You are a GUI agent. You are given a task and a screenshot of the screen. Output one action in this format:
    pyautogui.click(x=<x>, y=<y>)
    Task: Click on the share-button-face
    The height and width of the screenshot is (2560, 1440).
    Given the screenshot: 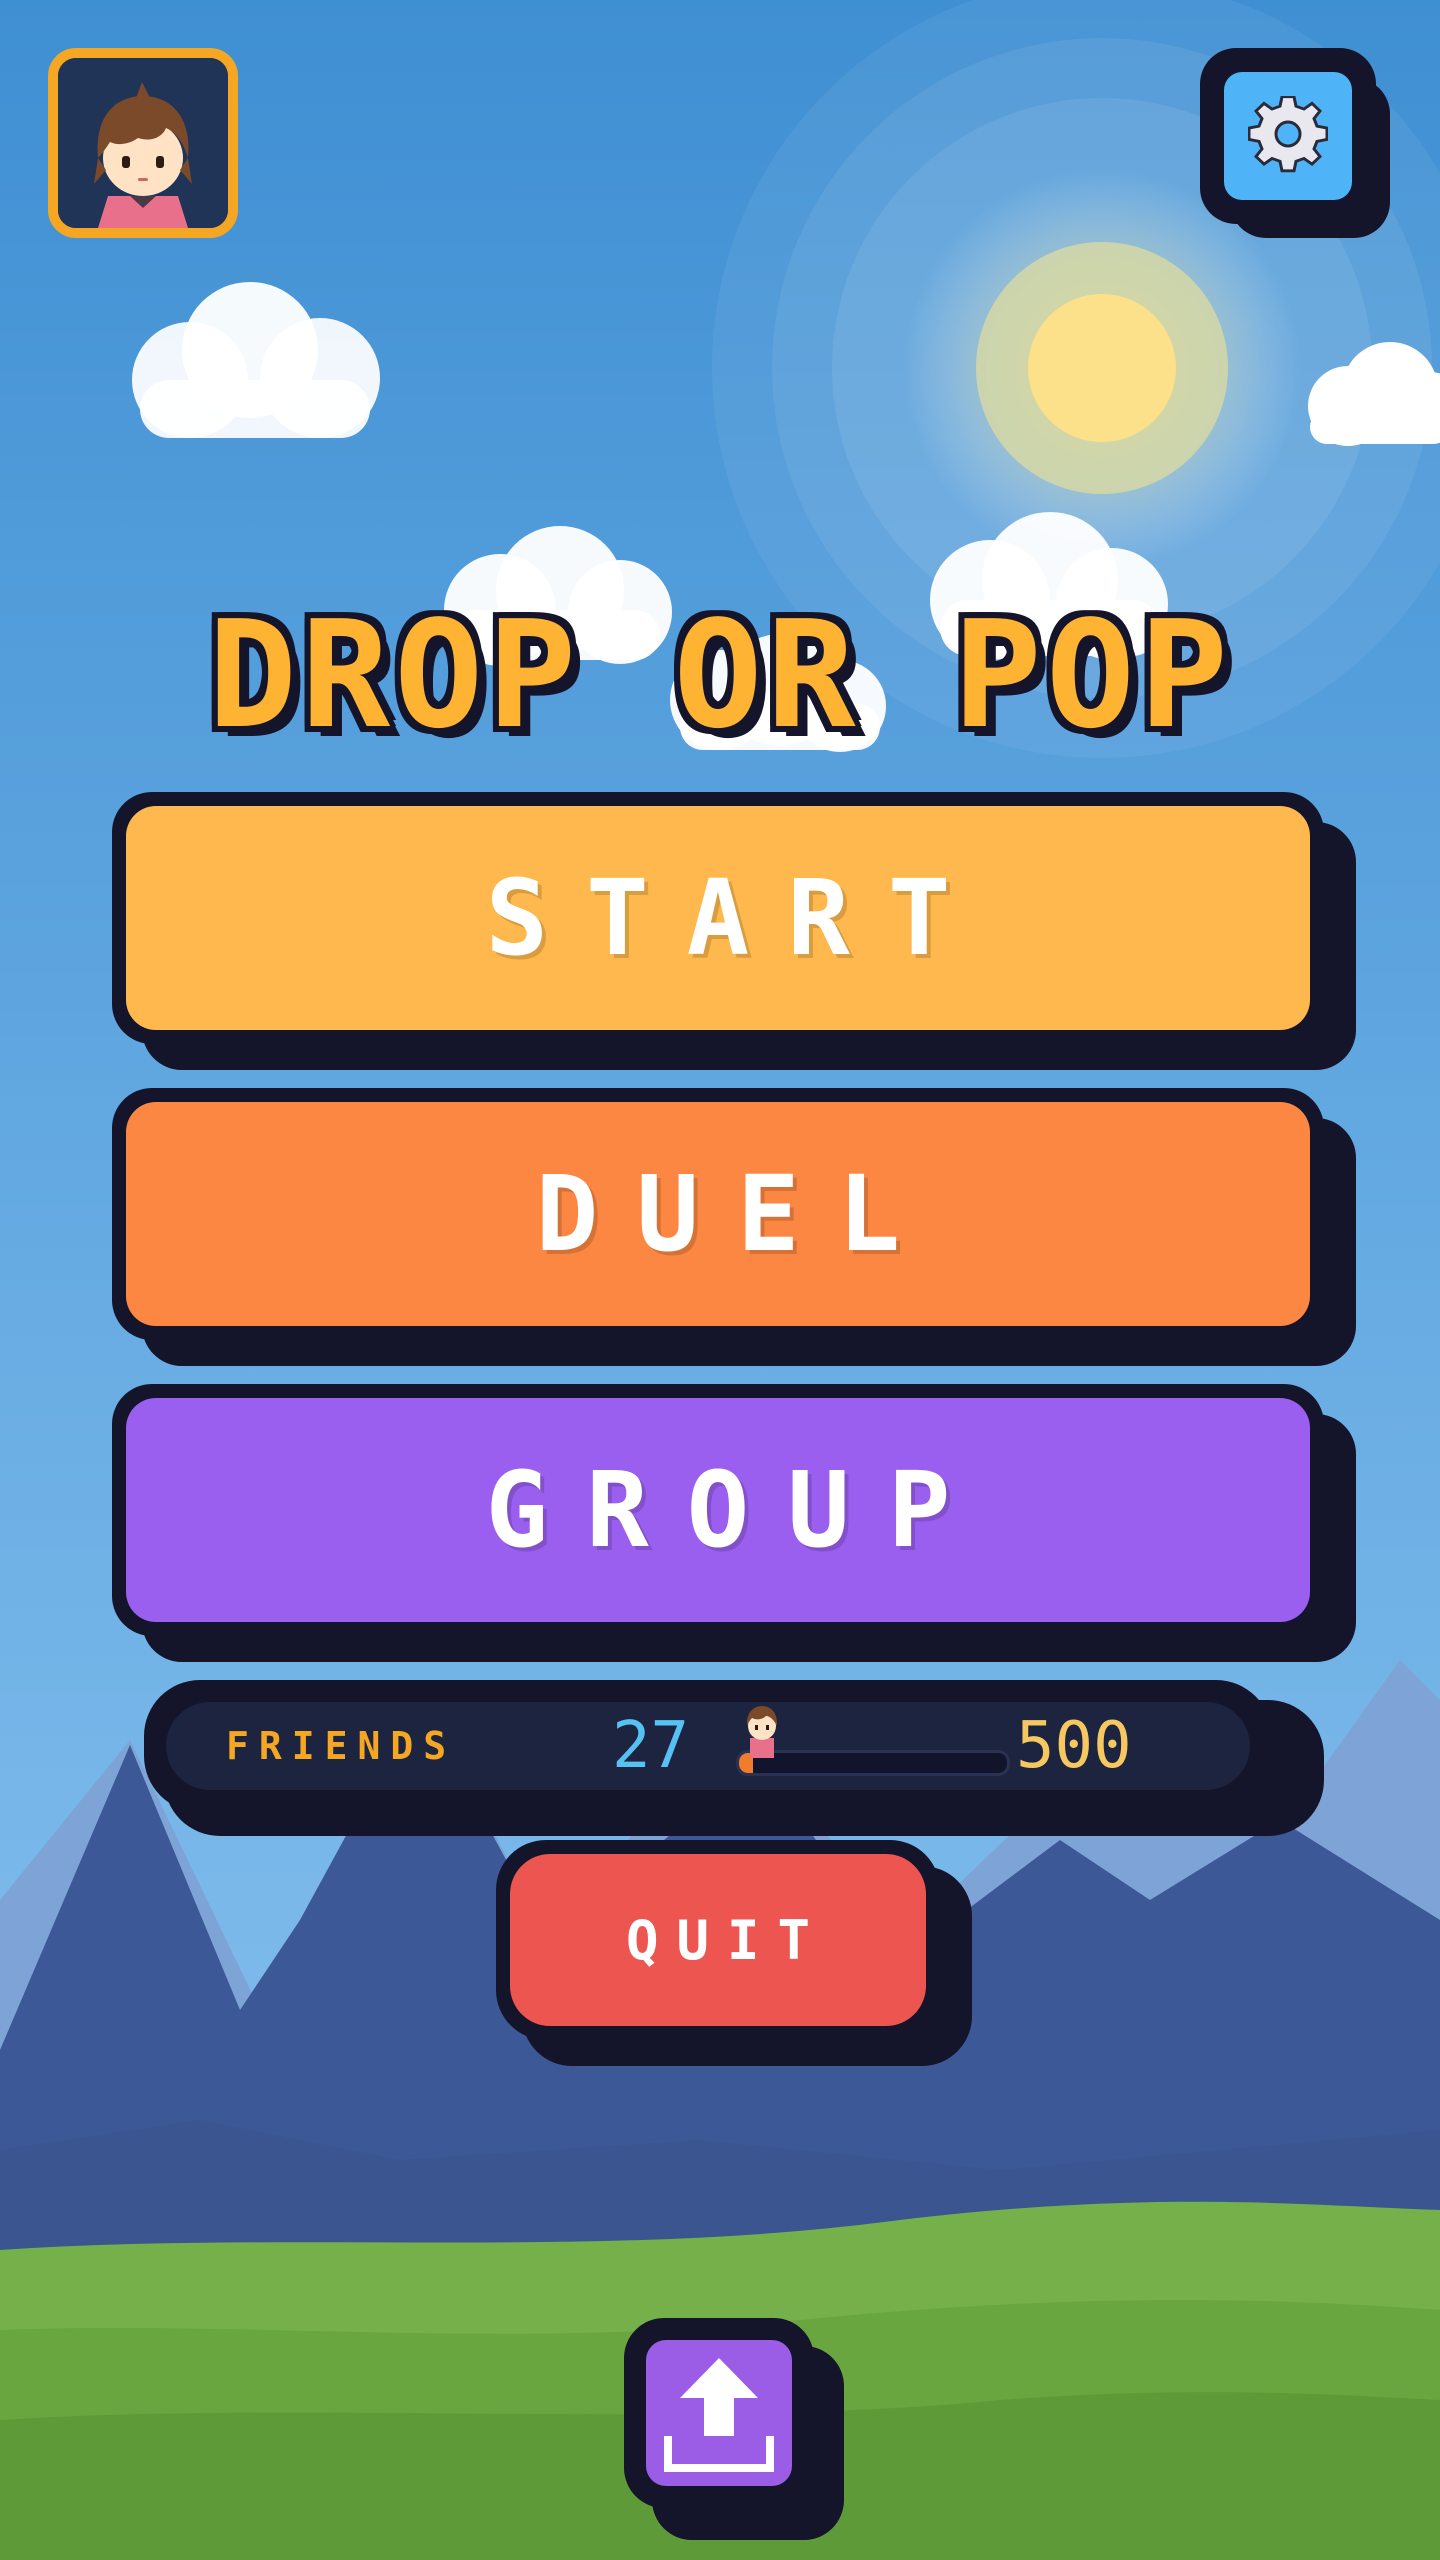 What is the action you would take?
    pyautogui.click(x=719, y=2413)
    